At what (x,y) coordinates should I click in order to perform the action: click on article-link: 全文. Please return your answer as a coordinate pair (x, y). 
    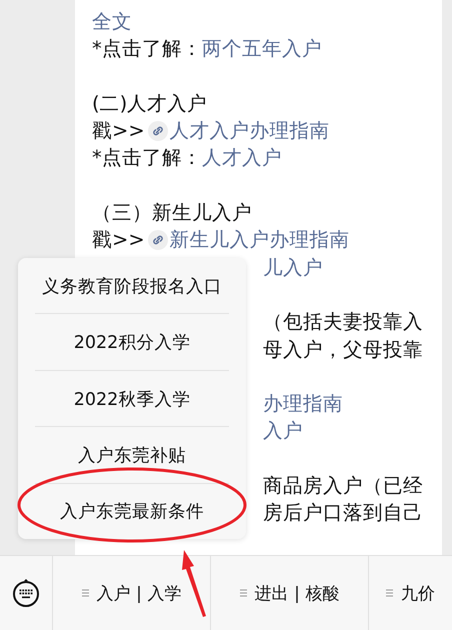
    Looking at the image, I should click on (112, 22).